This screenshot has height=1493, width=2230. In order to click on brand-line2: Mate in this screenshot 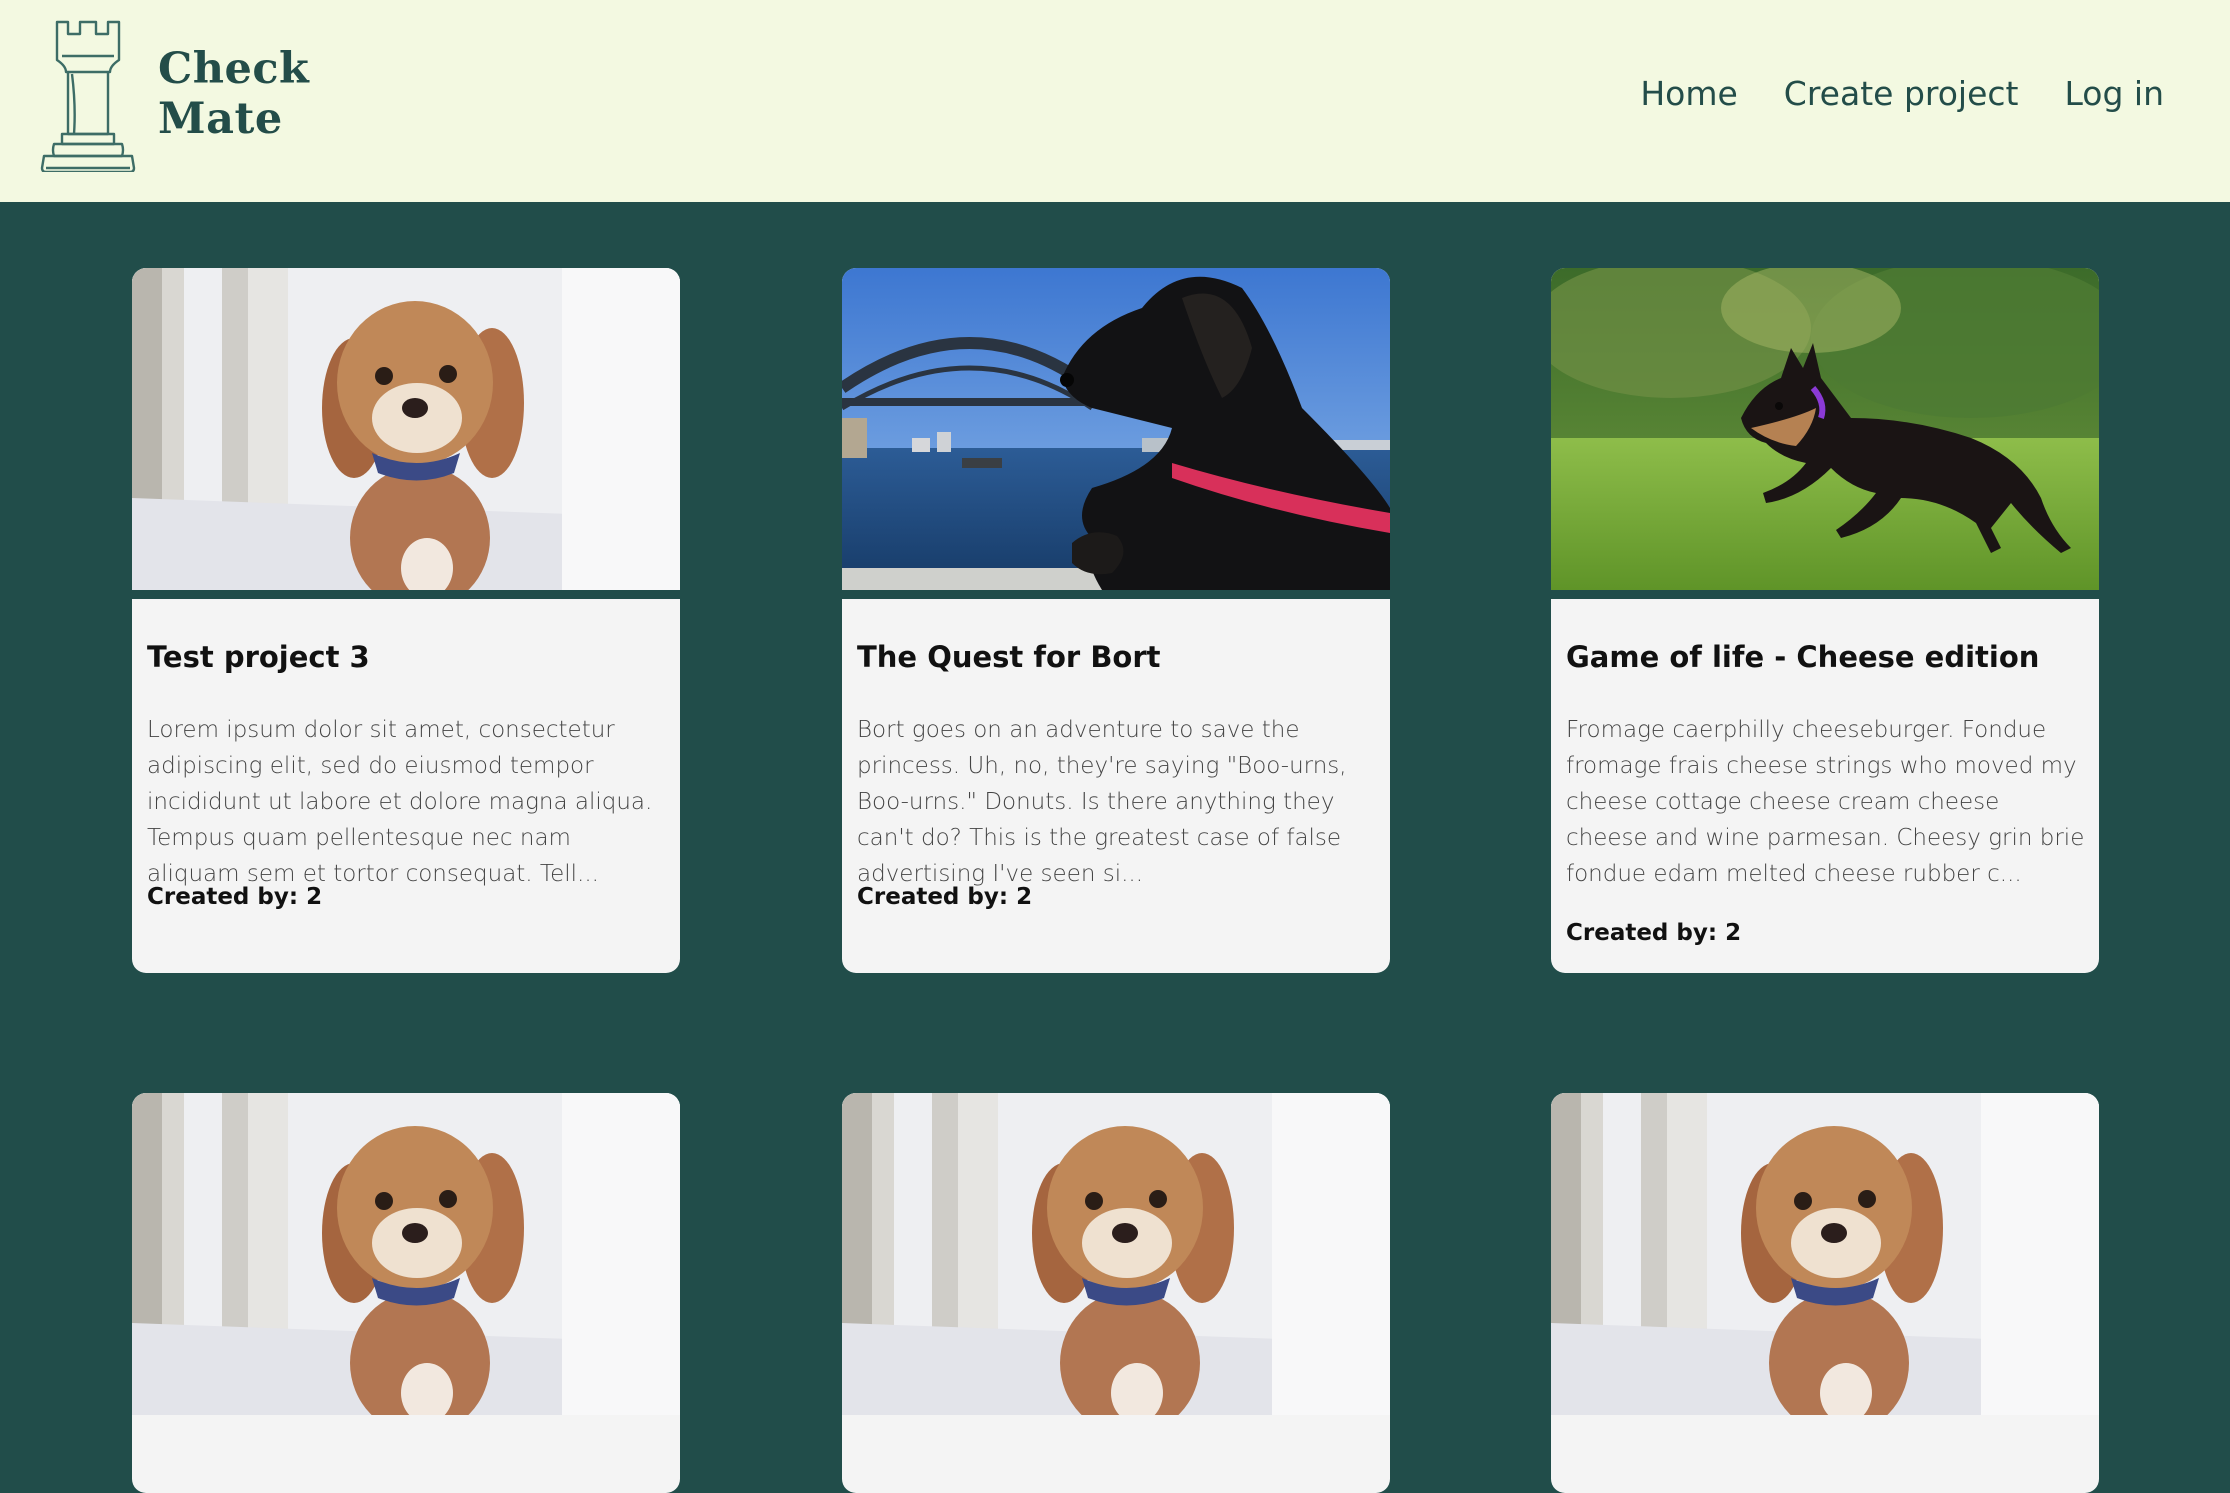, I will do `click(220, 119)`.